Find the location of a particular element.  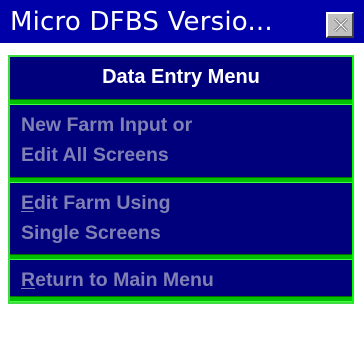

menu-item-line-rest: eturn to Main Menu is located at coordinates (124, 280).